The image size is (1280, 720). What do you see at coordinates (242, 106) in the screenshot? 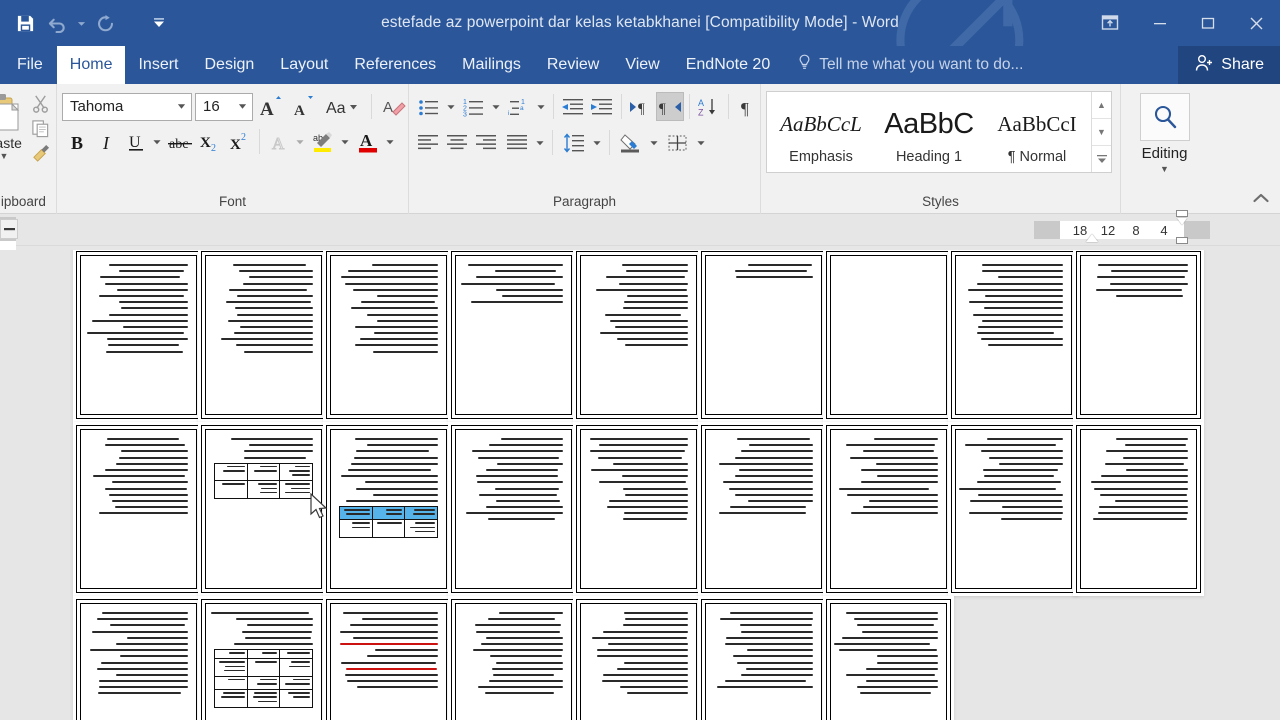
I see `chevron-down-icon` at bounding box center [242, 106].